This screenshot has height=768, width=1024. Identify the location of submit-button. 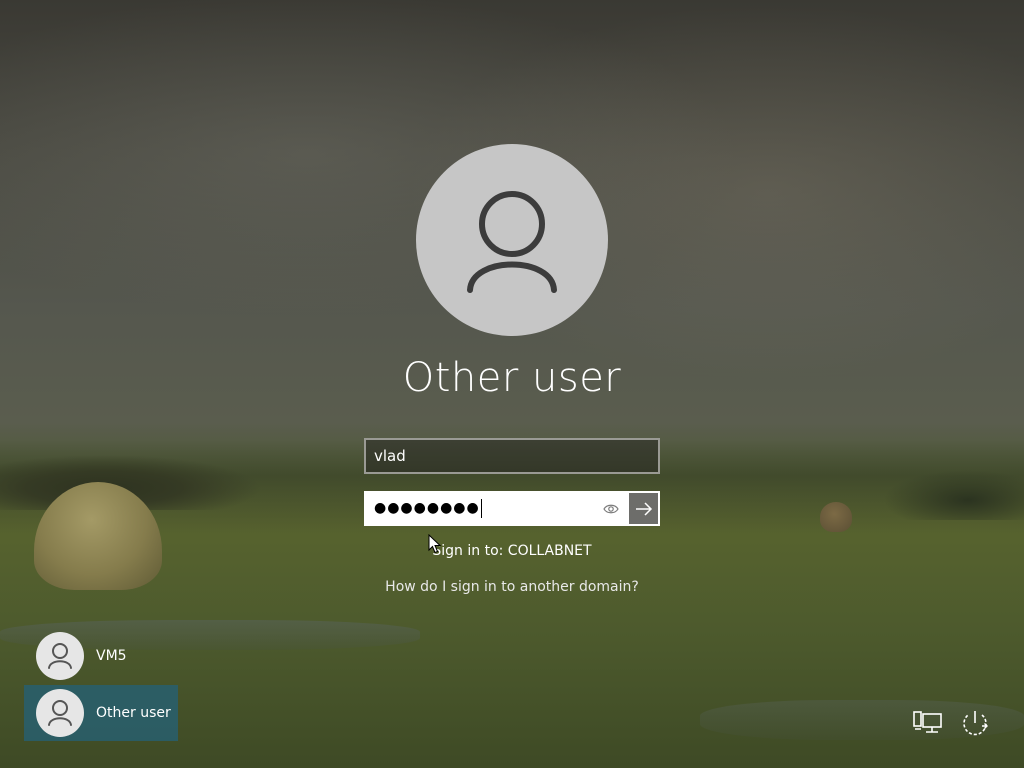
(643, 508).